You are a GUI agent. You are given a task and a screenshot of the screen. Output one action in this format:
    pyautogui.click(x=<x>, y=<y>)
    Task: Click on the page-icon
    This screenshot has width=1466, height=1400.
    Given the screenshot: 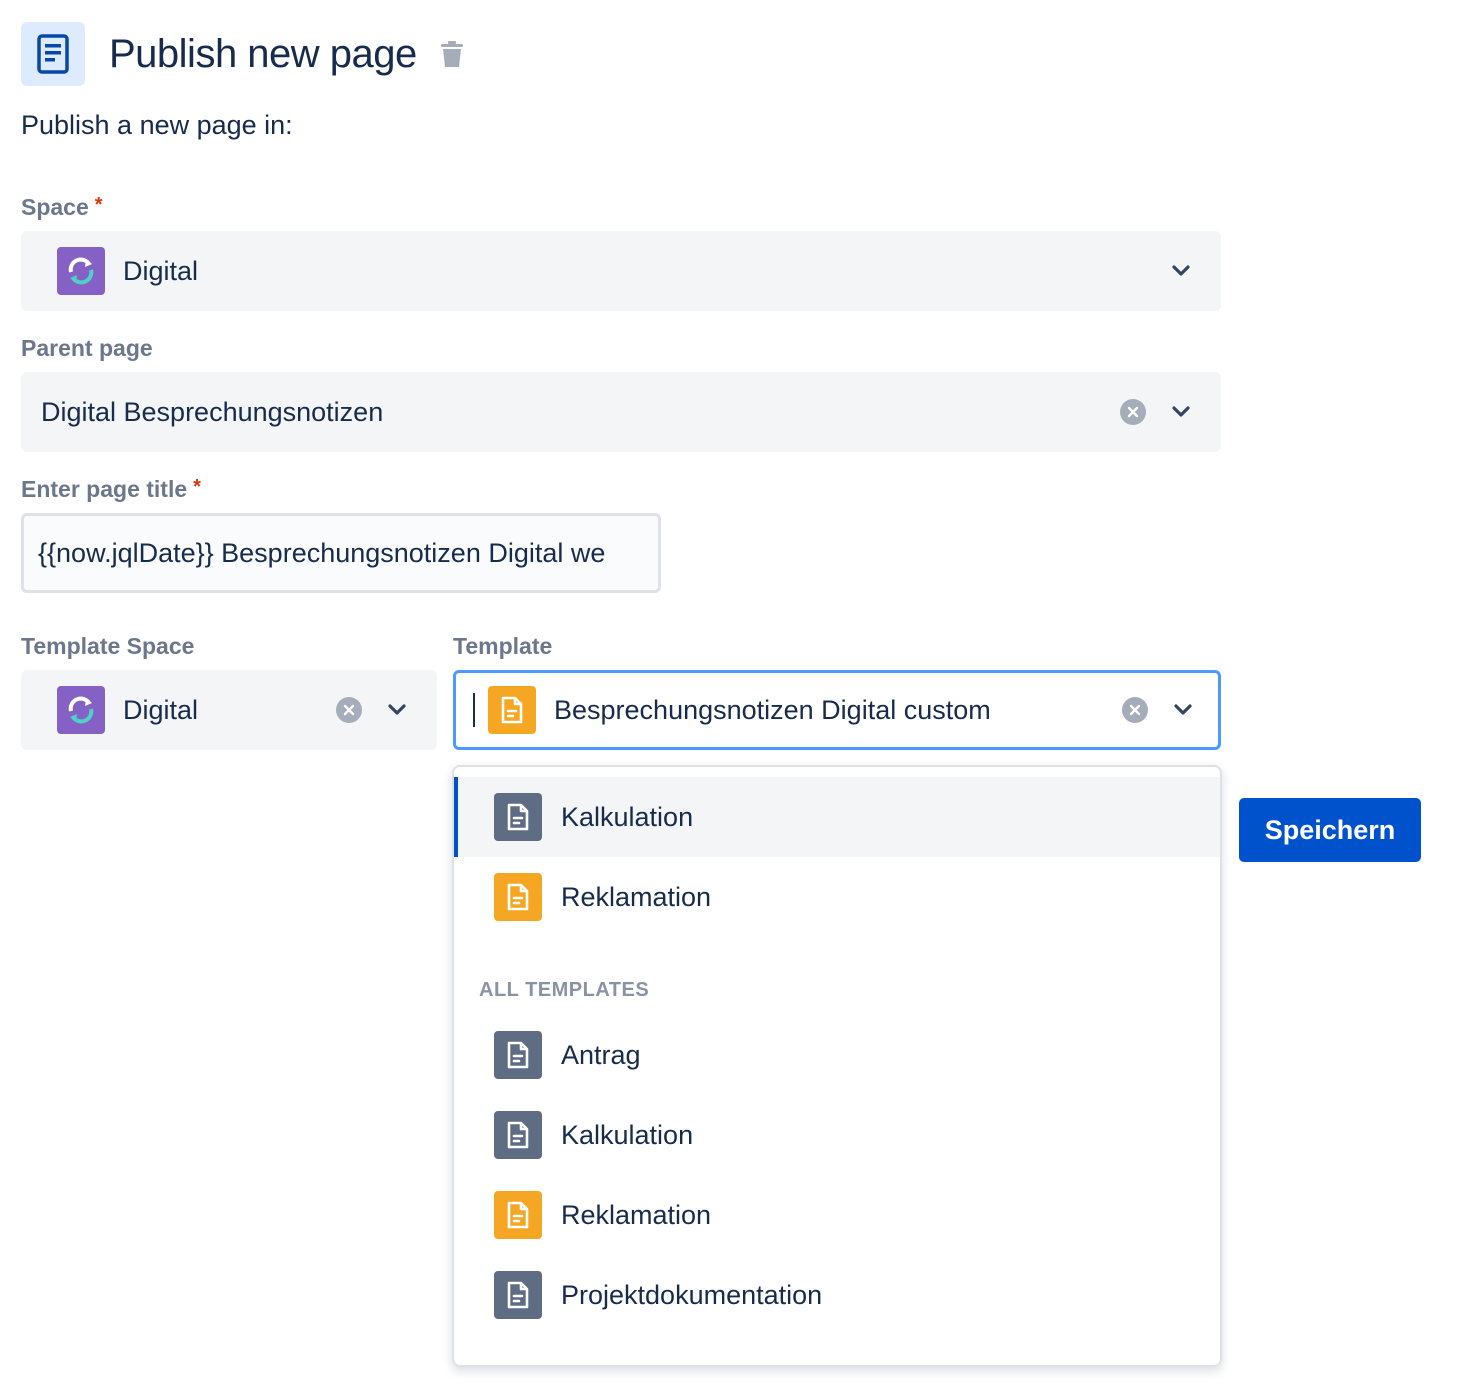 What is the action you would take?
    pyautogui.click(x=53, y=54)
    